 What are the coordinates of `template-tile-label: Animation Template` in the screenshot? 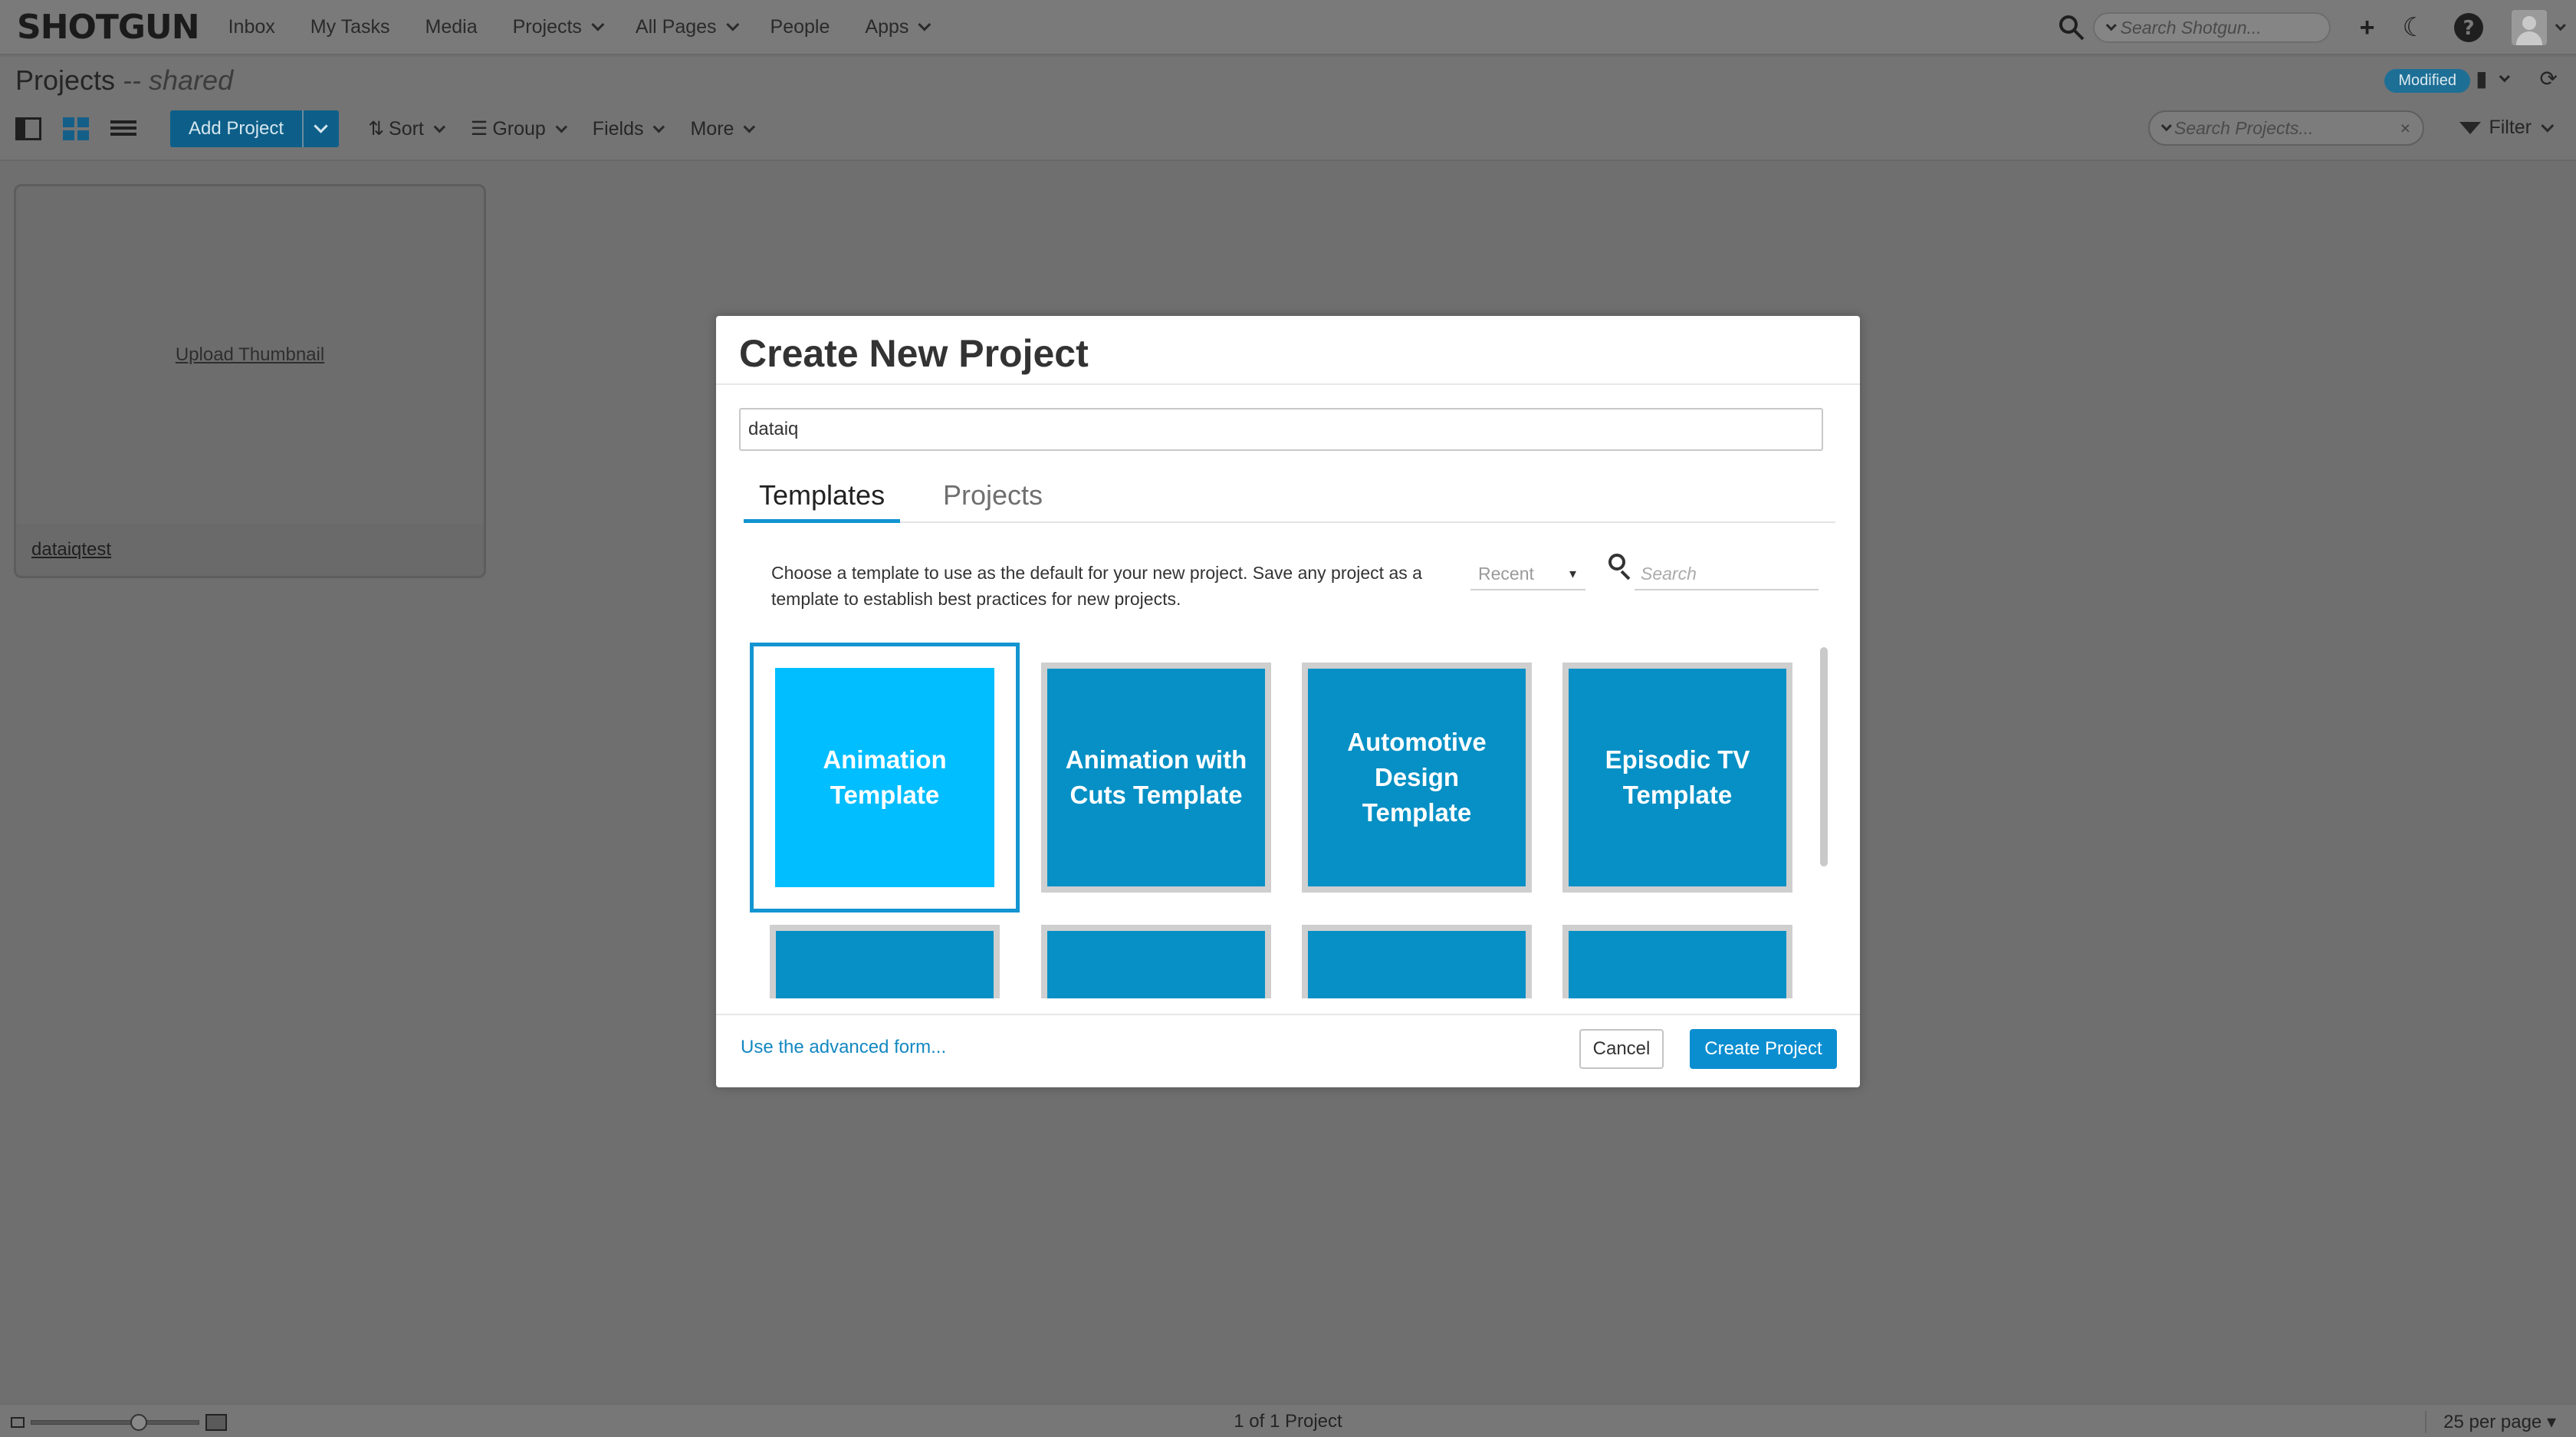 It's located at (884, 777).